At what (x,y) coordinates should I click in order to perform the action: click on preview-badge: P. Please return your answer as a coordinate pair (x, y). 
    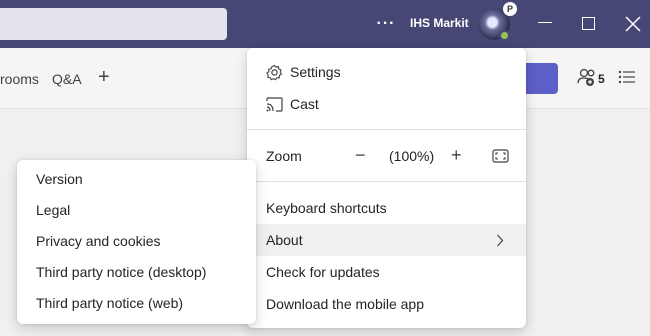
    Looking at the image, I should click on (510, 9).